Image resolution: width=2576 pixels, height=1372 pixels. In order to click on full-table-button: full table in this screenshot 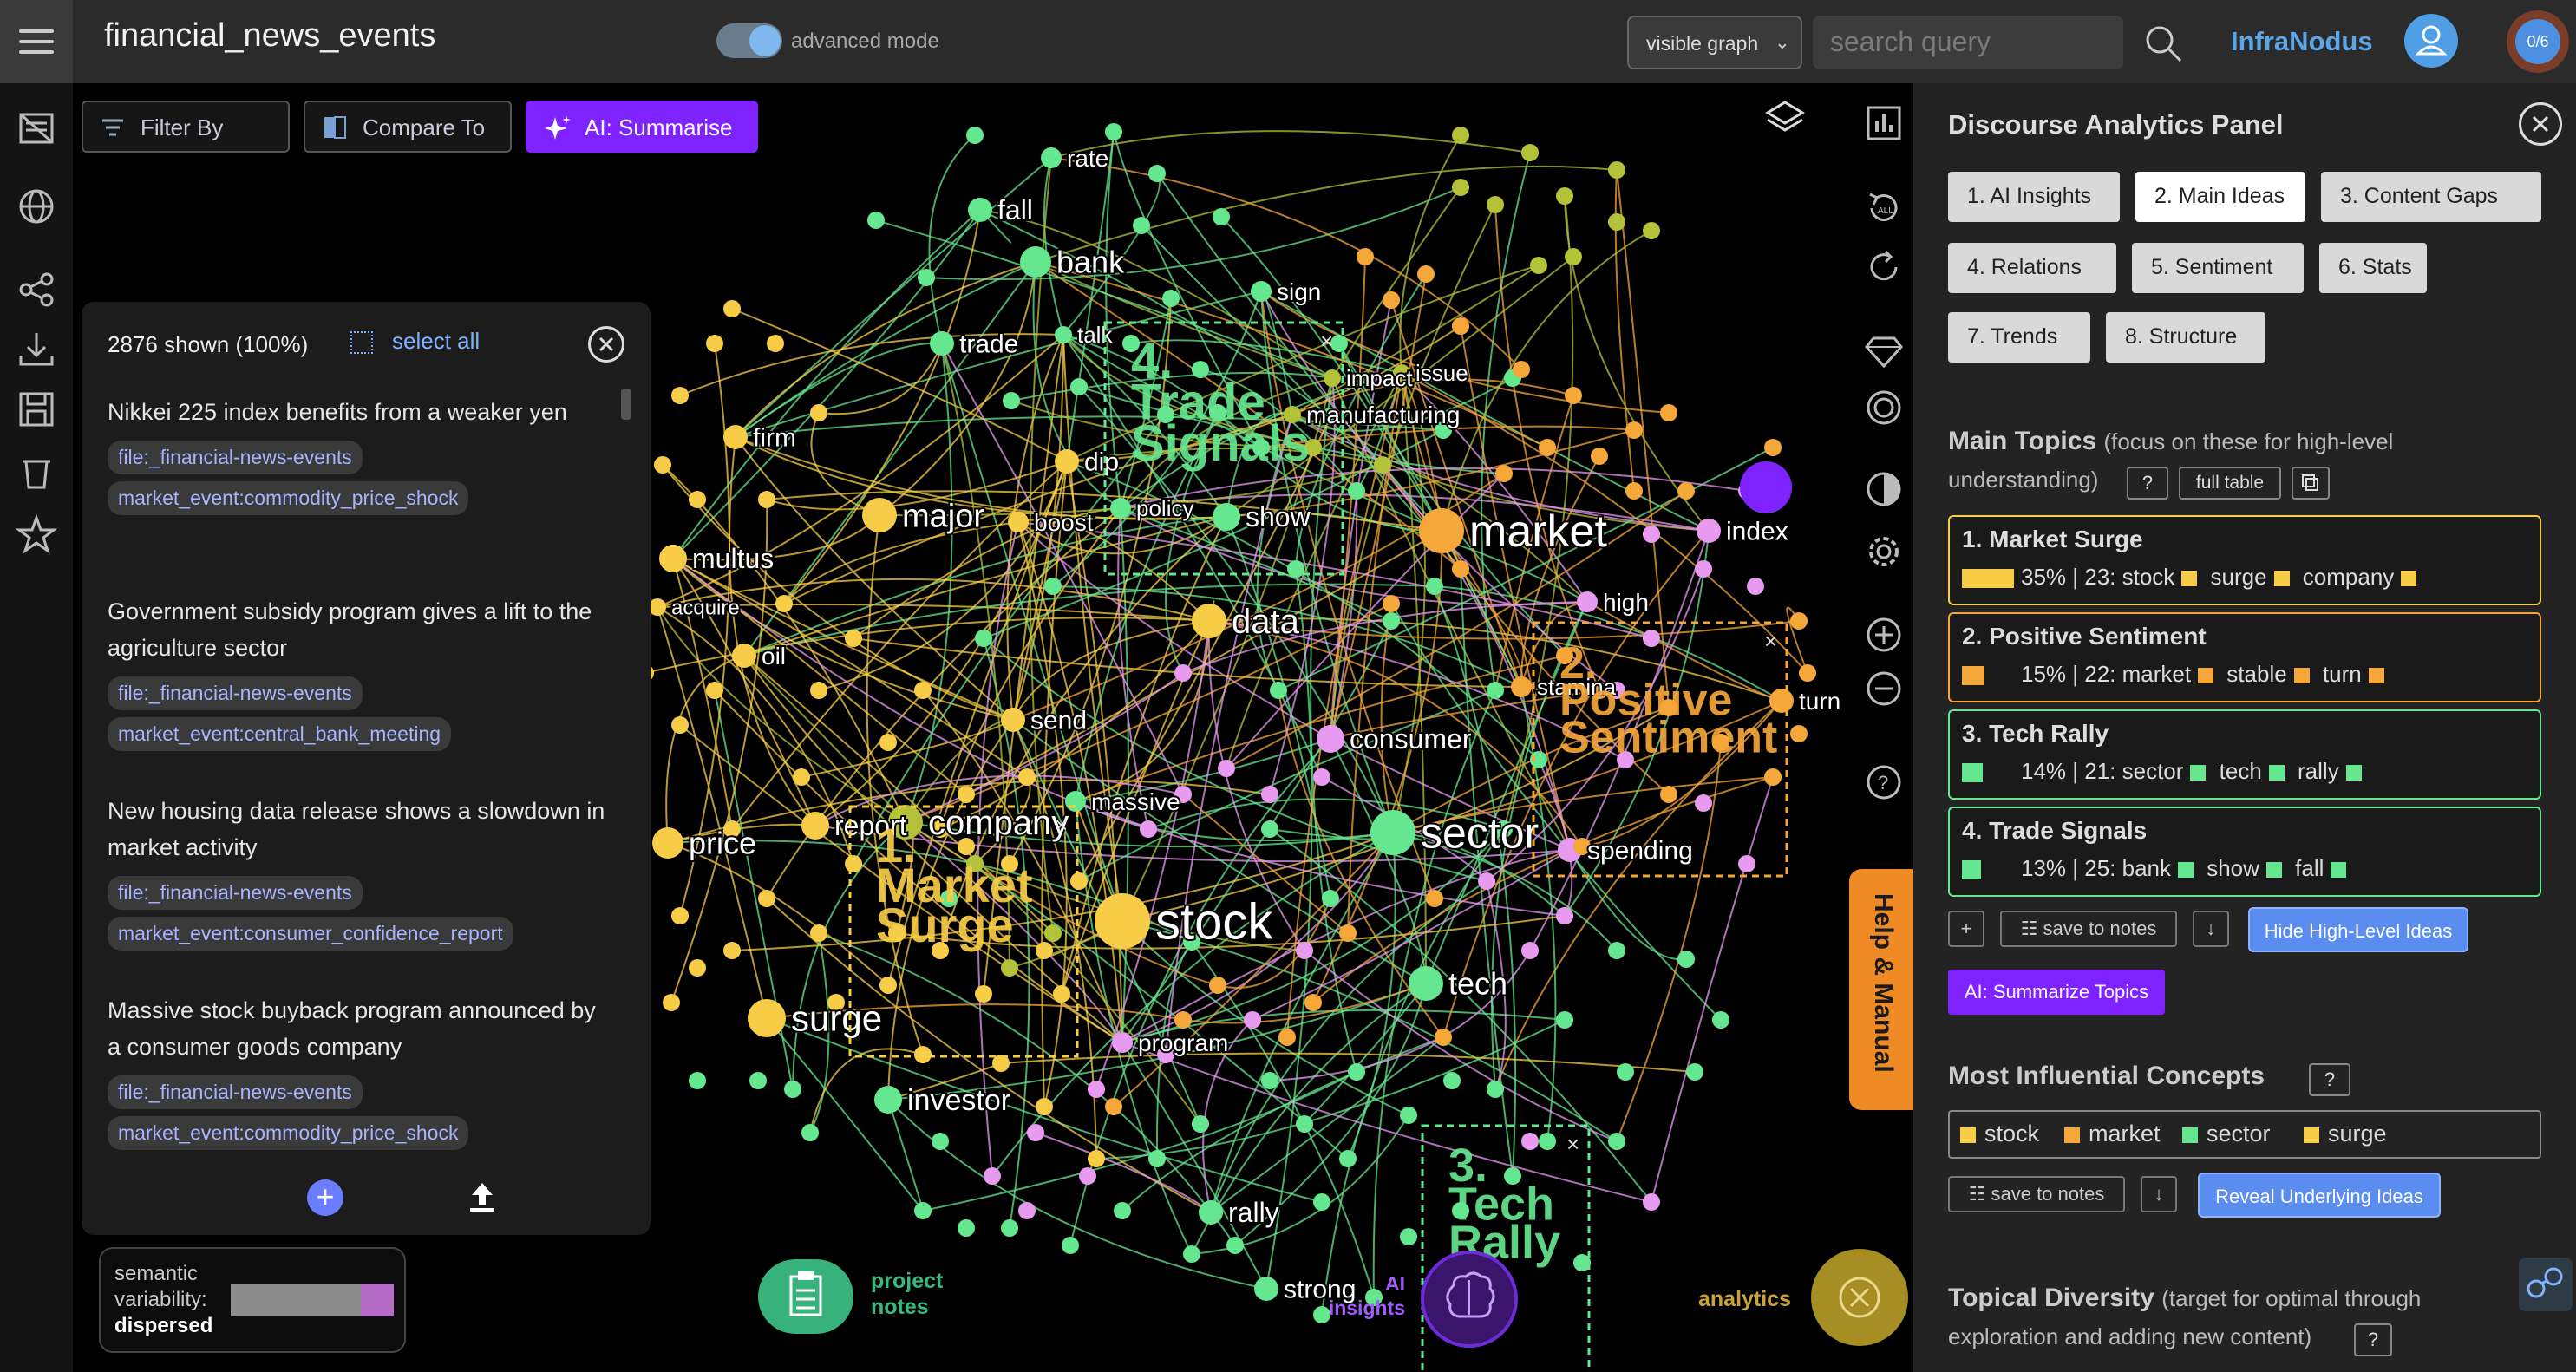, I will do `click(2230, 484)`.